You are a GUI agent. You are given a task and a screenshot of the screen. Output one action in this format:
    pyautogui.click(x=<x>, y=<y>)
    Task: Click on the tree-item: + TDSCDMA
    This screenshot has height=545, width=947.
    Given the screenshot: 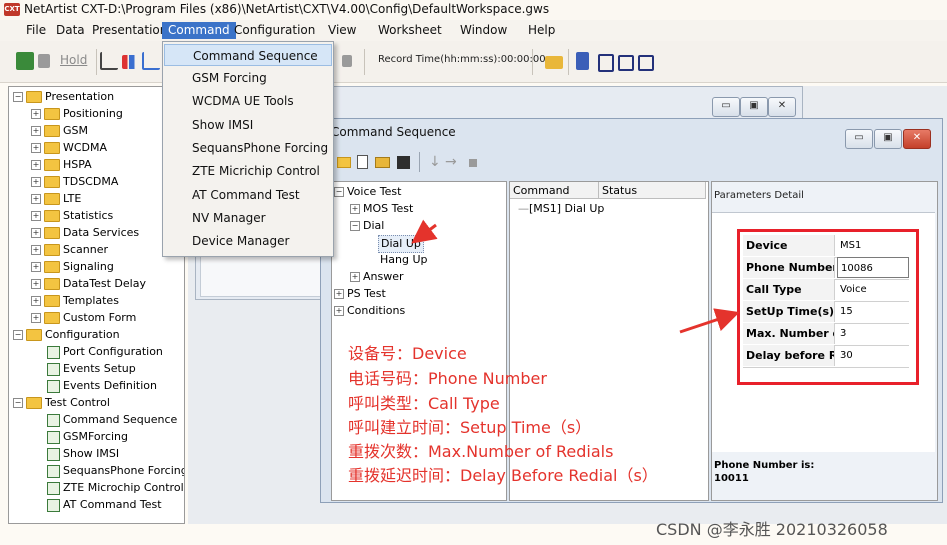 What is the action you would take?
    pyautogui.click(x=74, y=182)
    